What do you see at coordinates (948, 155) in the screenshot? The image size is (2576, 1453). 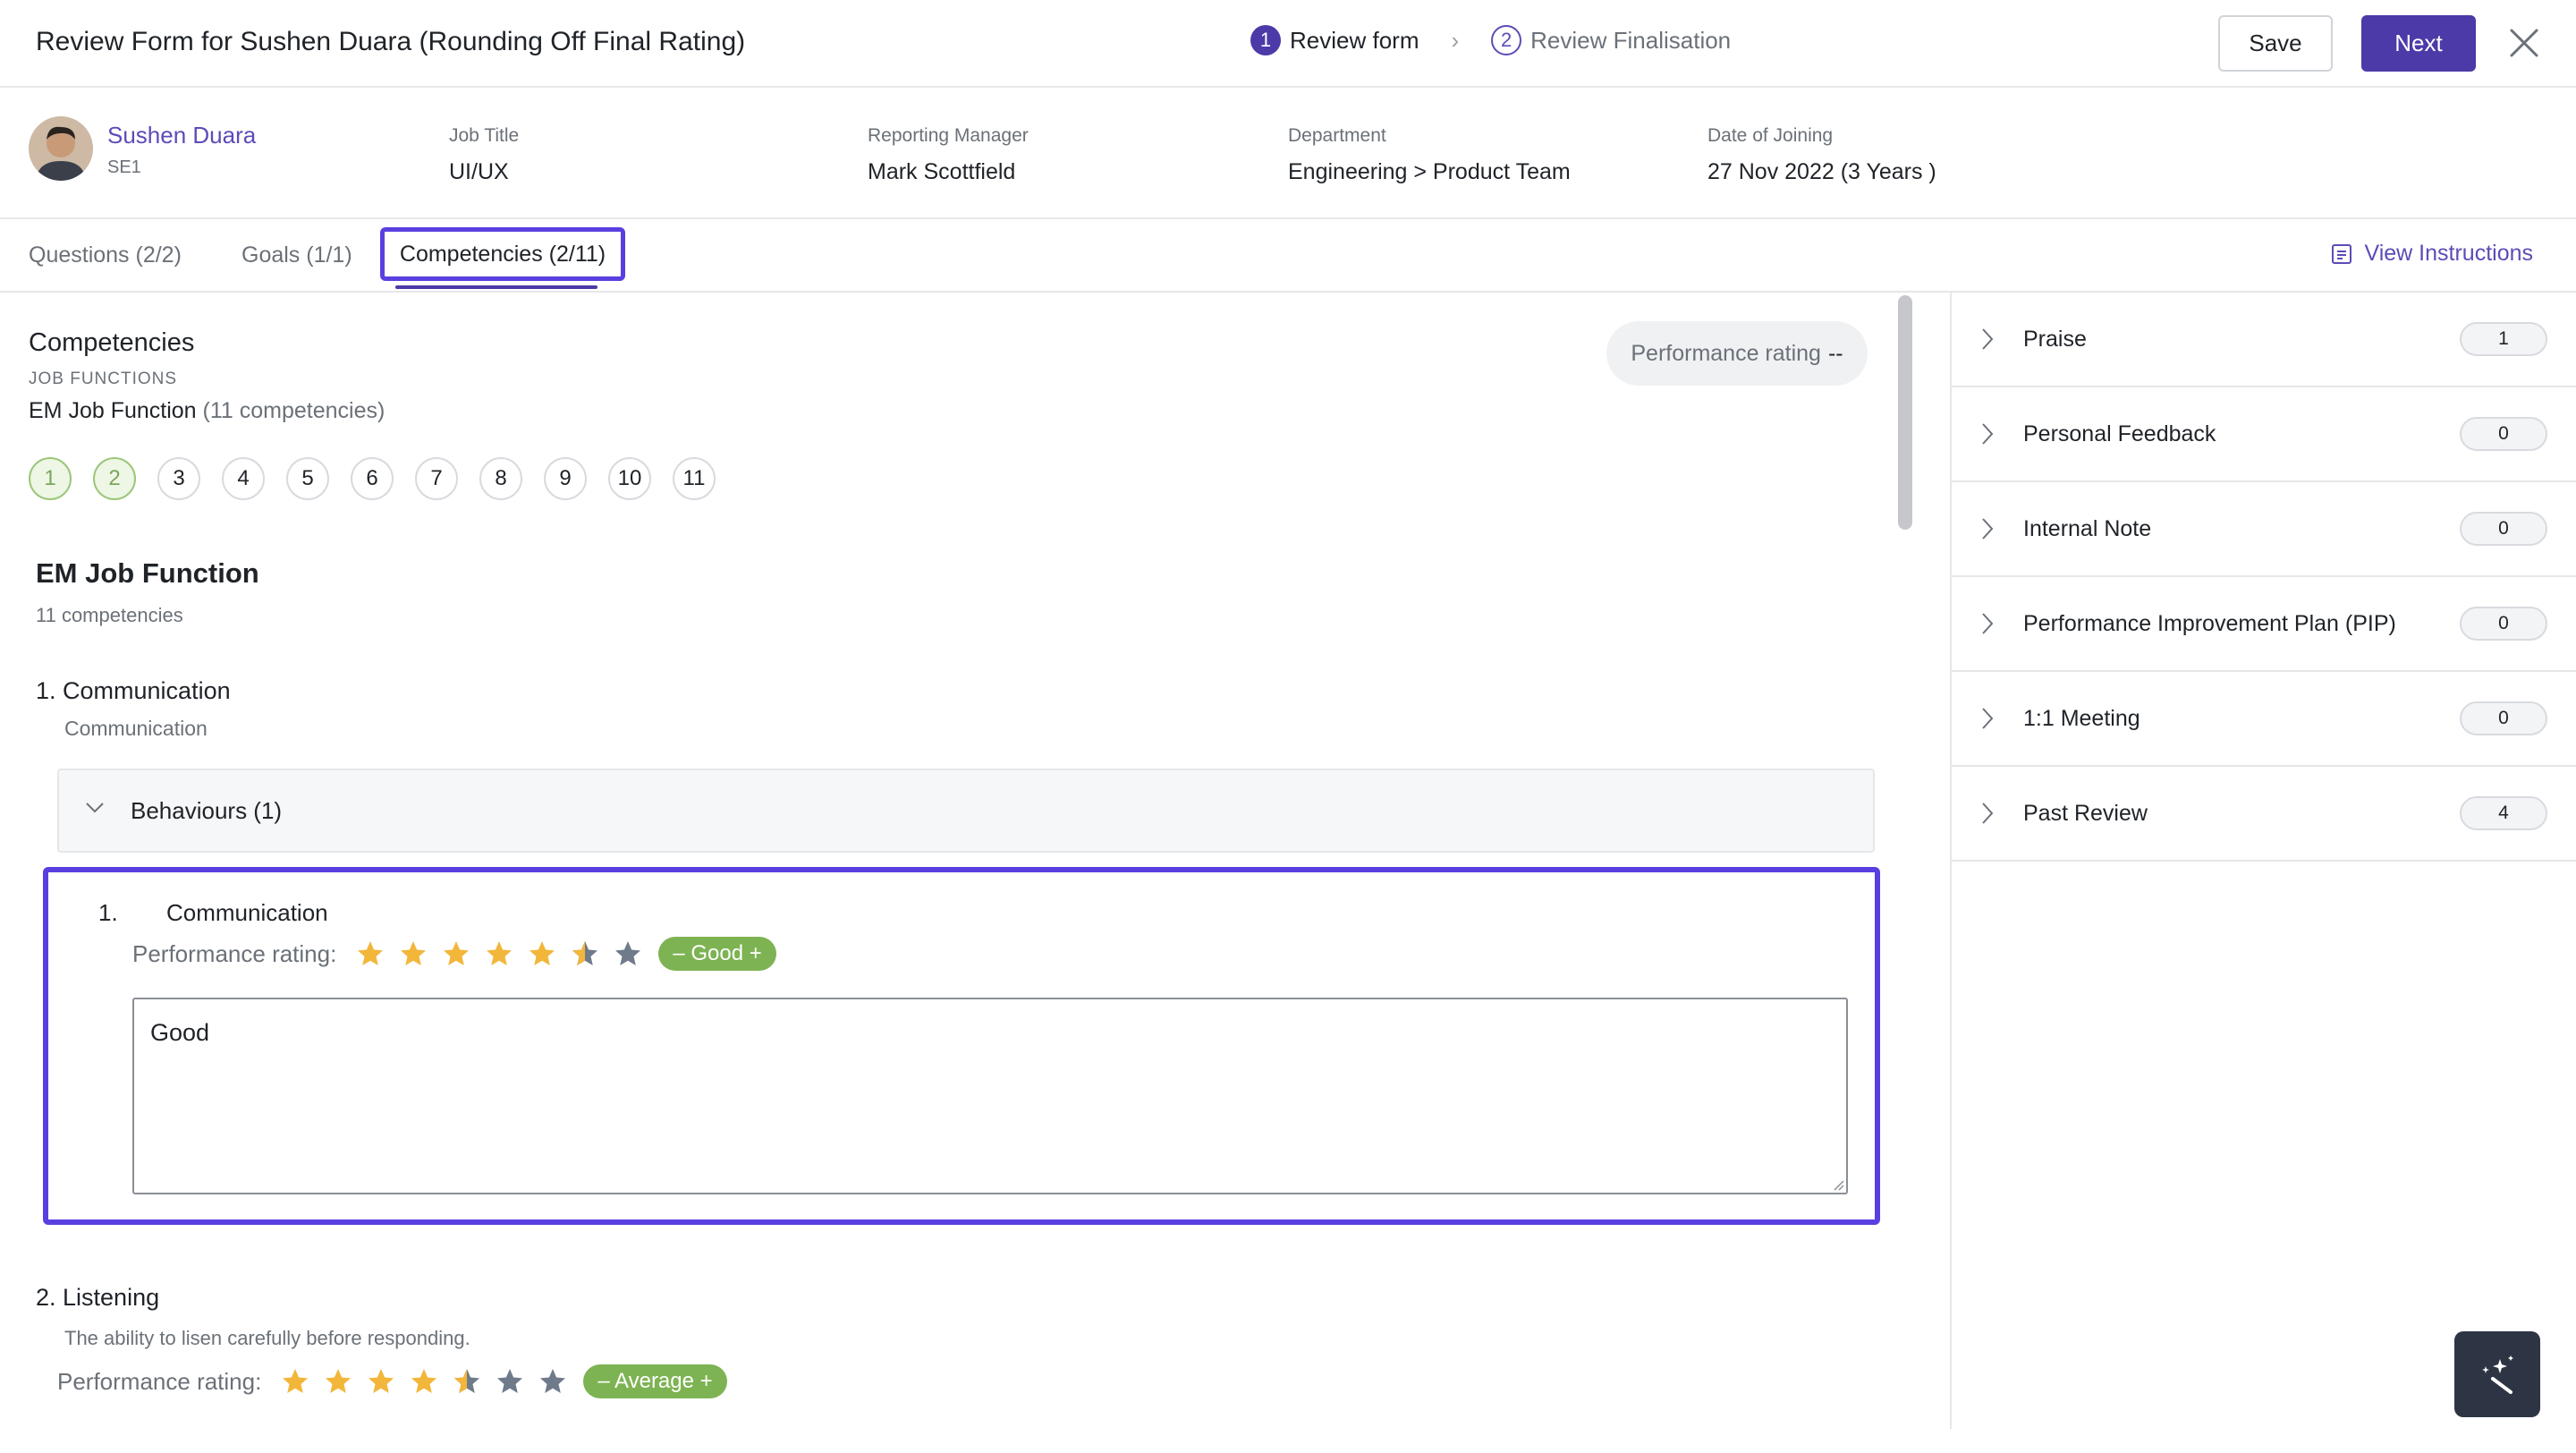 I see `reporting-manager-field: Reporting Manager Mark Scottfield` at bounding box center [948, 155].